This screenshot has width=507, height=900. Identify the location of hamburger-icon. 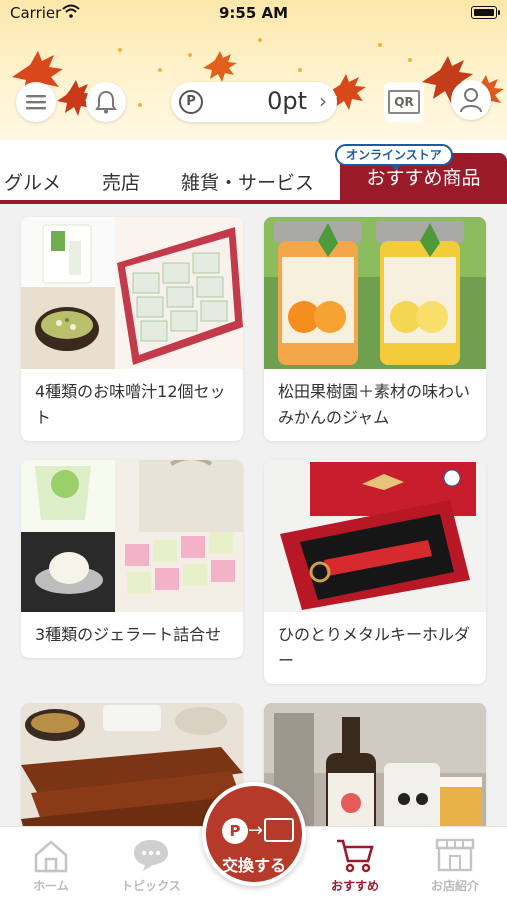
(36, 102).